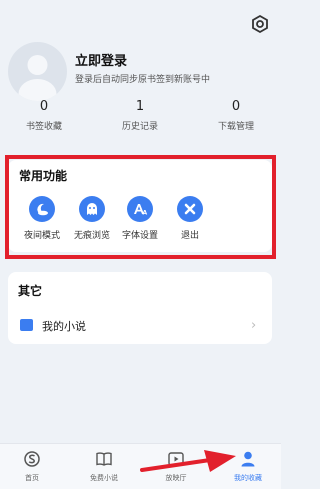 This screenshot has height=489, width=320. Describe the element at coordinates (236, 115) in the screenshot. I see `stat-downloads: 0 下载管理` at that location.